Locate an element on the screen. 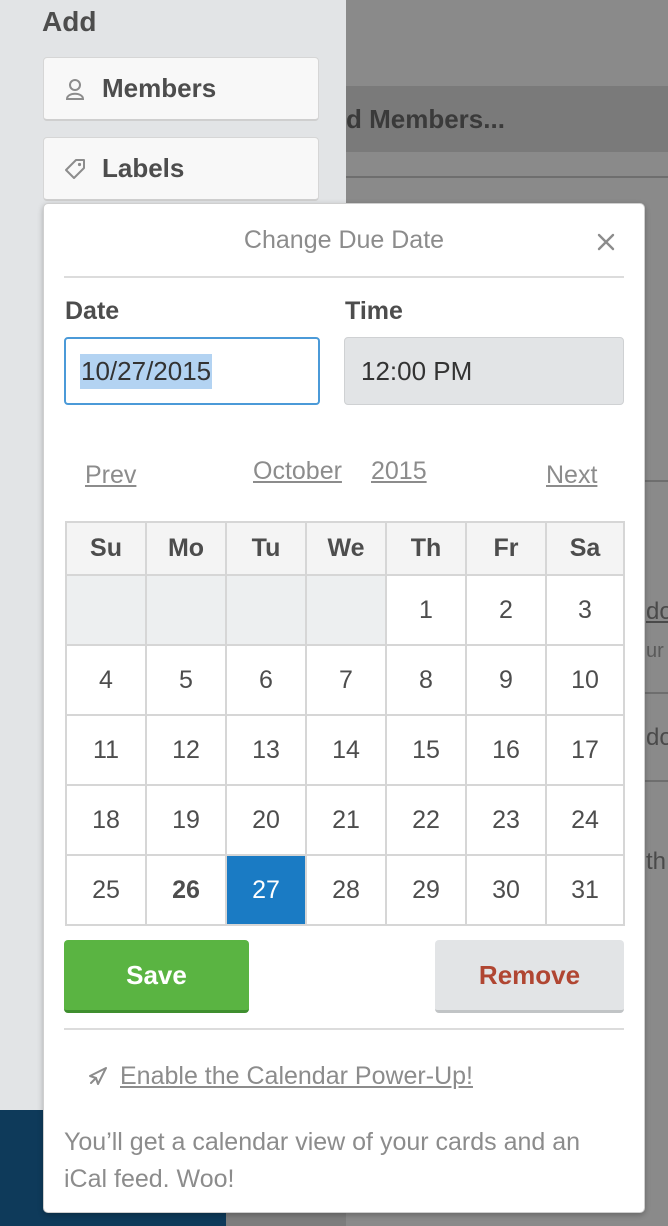  calendar-week-row: 11 12 13 14 15 16 17 is located at coordinates (345, 750).